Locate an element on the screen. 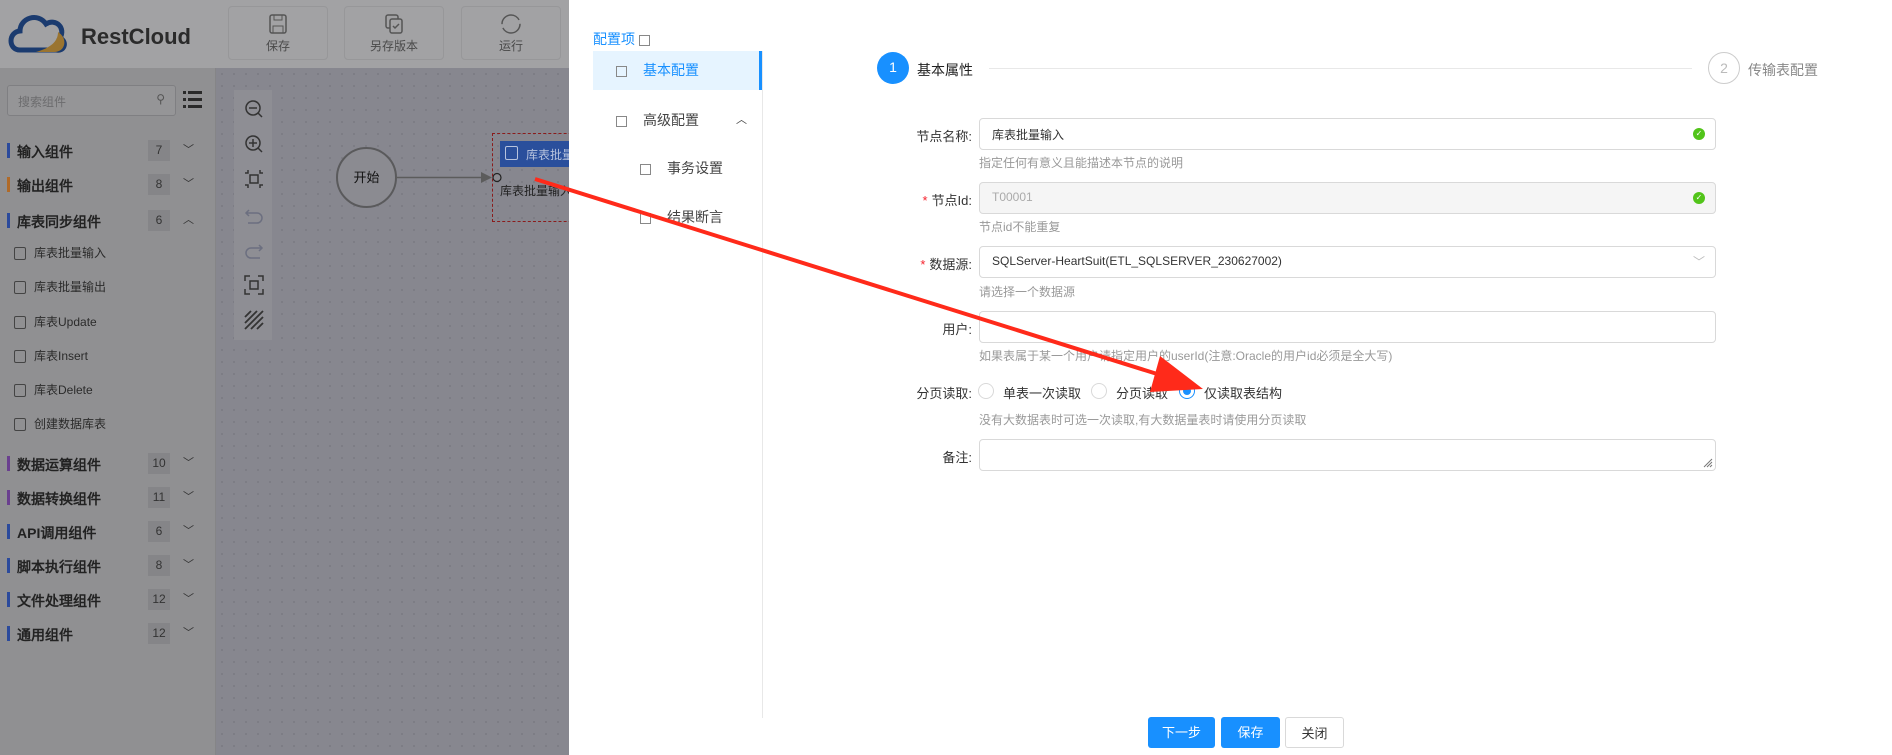  component-sidebar is located at coordinates (108, 411).